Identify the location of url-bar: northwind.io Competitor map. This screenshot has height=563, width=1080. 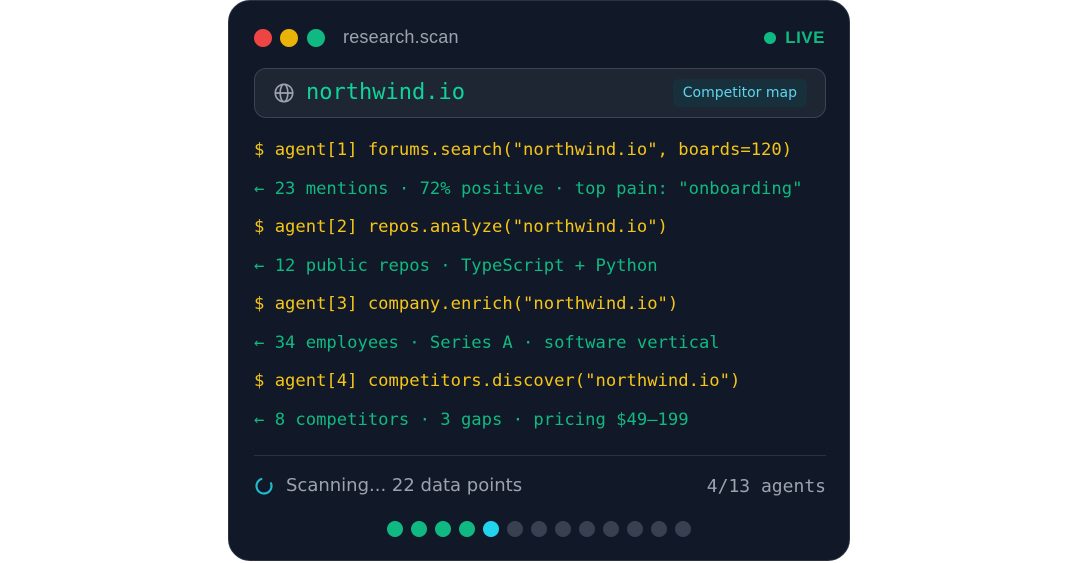
(540, 93).